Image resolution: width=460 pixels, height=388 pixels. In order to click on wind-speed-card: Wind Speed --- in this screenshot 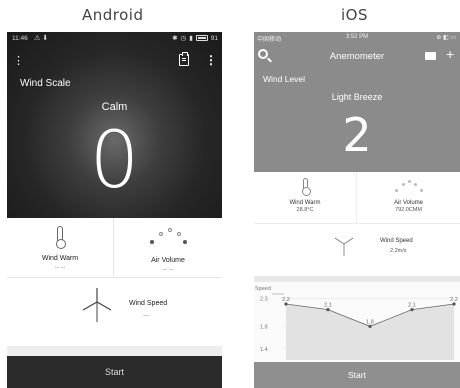, I will do `click(114, 307)`.